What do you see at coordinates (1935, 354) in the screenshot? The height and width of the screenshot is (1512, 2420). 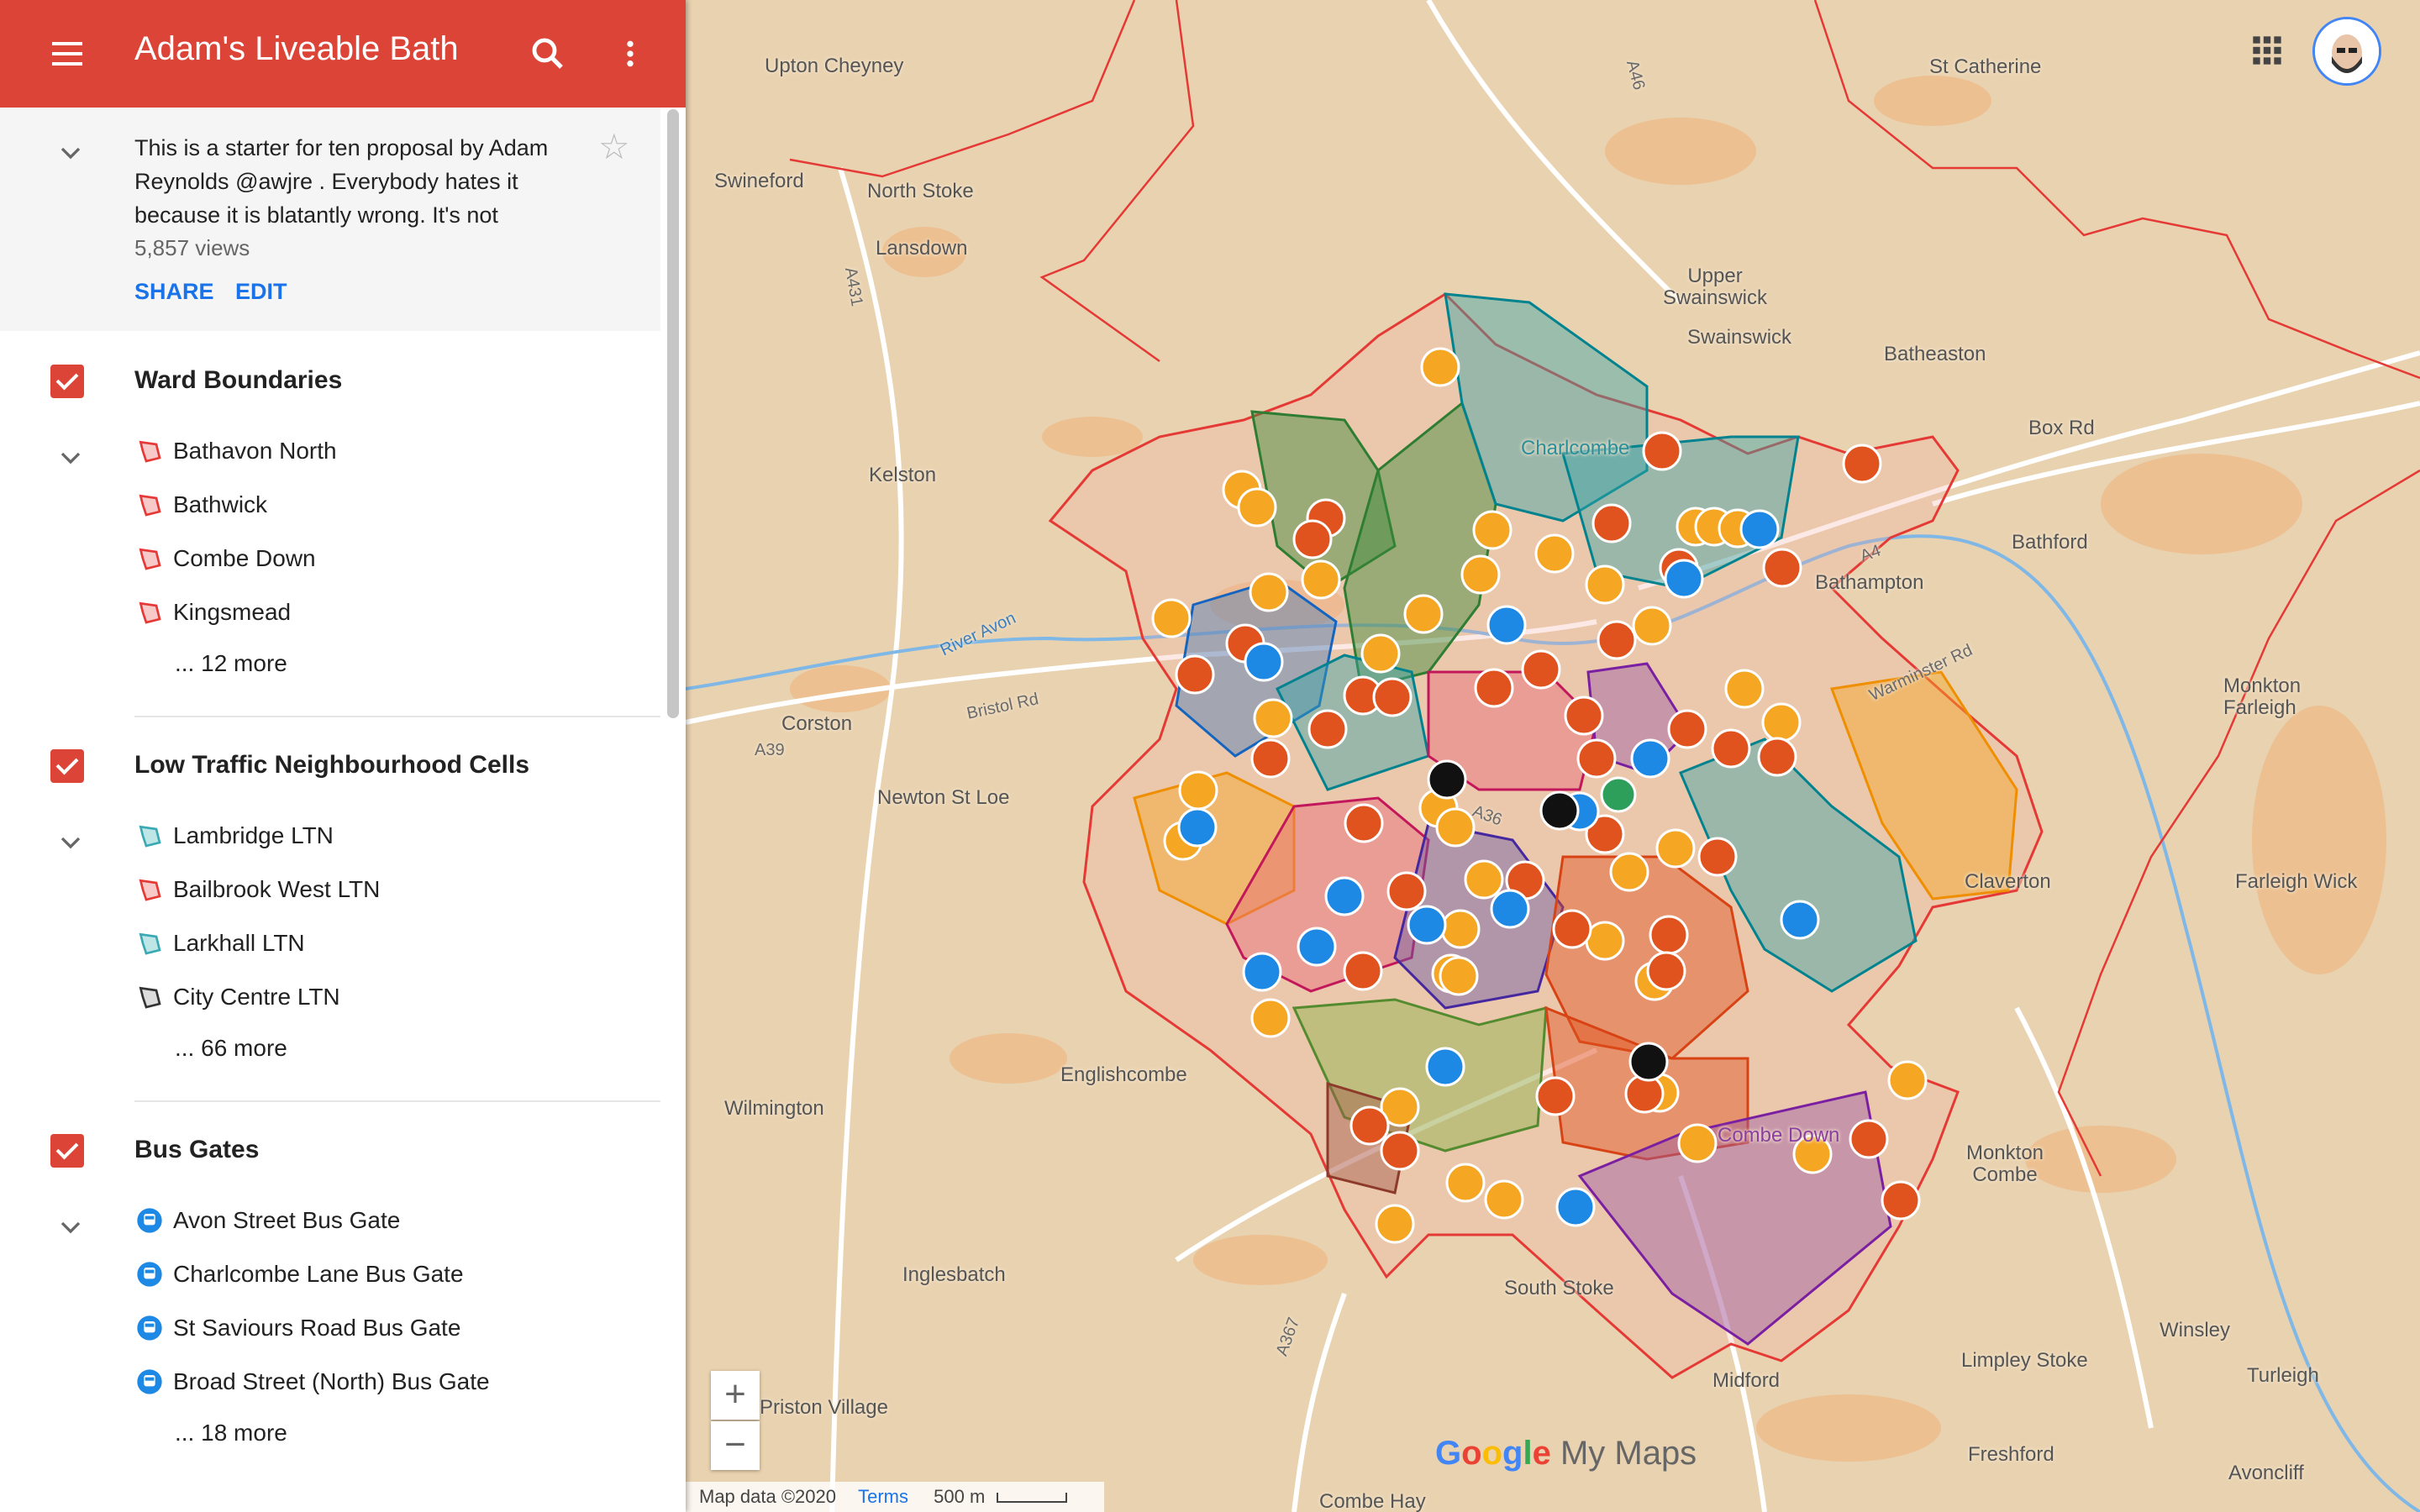 I see `place-label: Batheaston` at bounding box center [1935, 354].